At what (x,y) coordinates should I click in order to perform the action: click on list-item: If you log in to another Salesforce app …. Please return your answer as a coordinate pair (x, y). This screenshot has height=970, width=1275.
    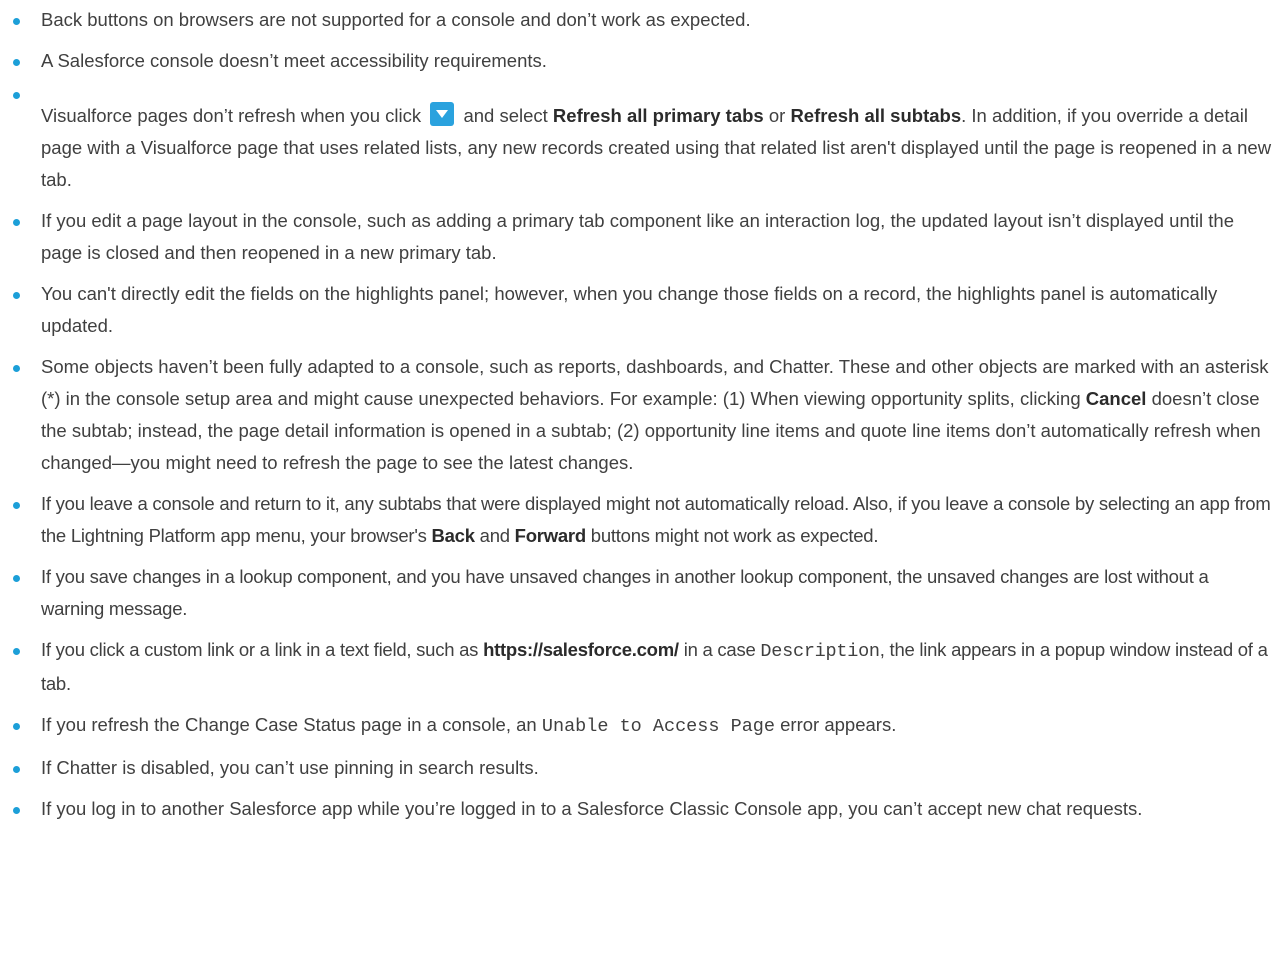
    Looking at the image, I should click on (637, 809).